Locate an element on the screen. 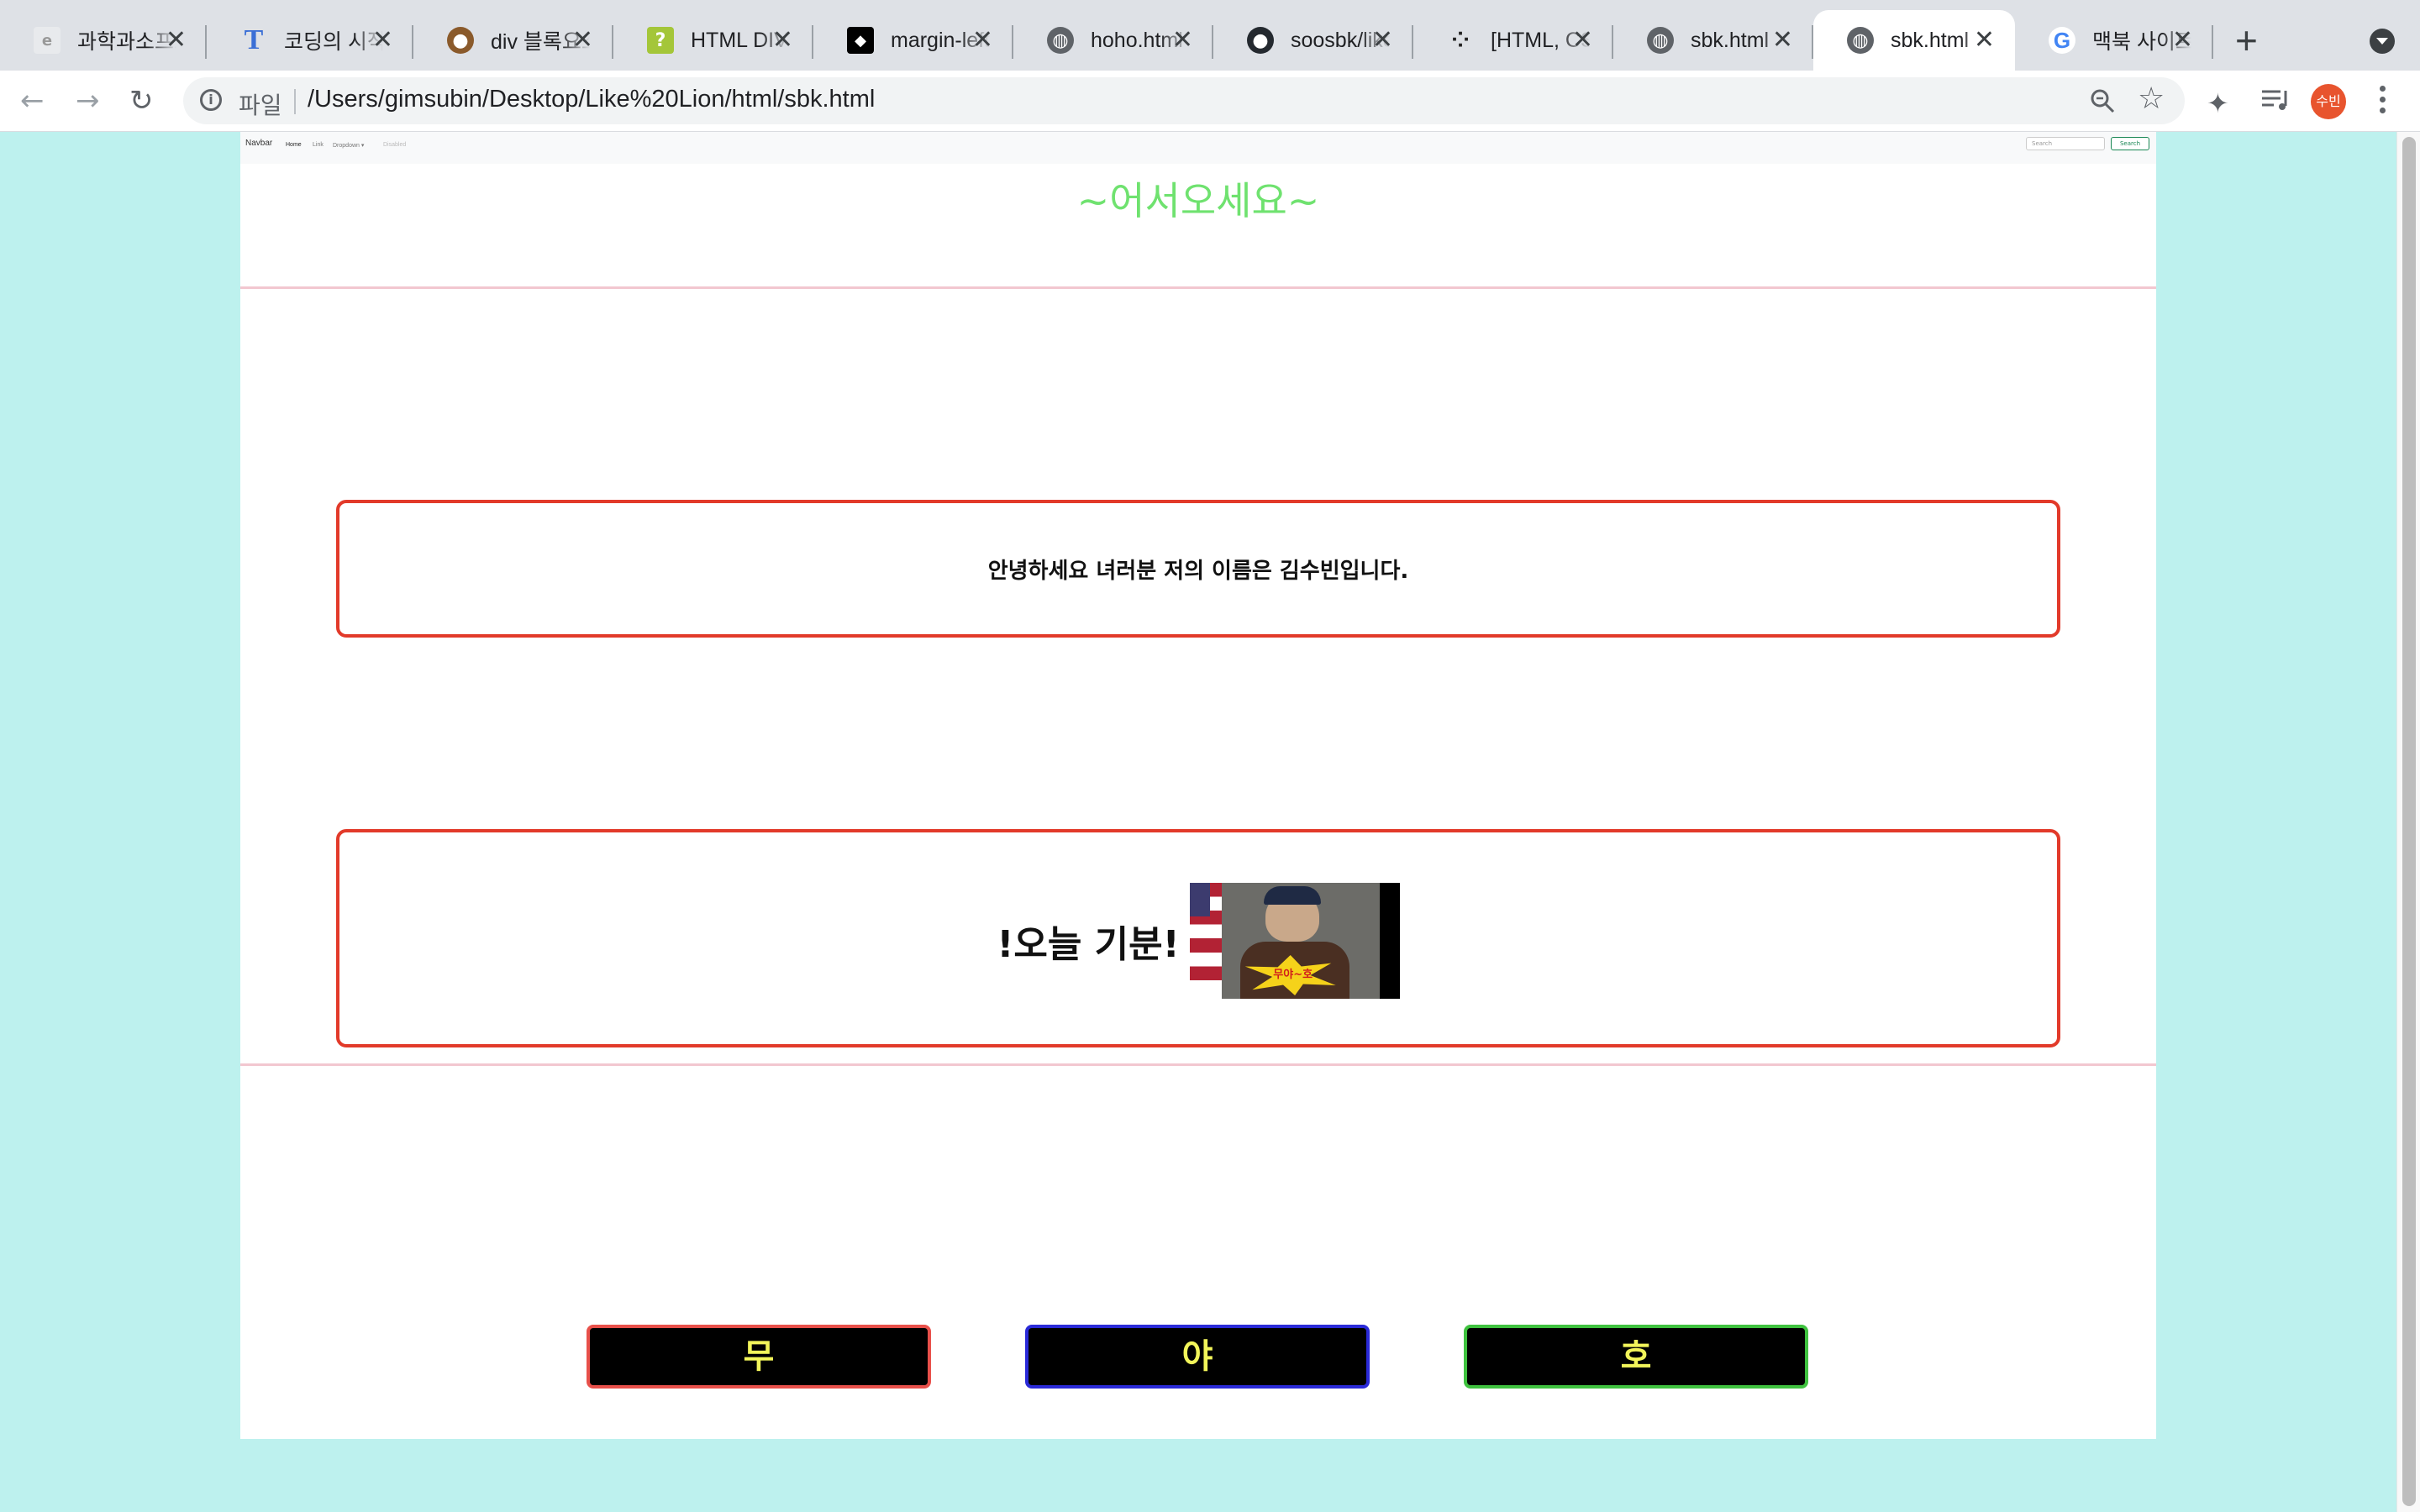  ho-button: 호 is located at coordinates (1636, 1357).